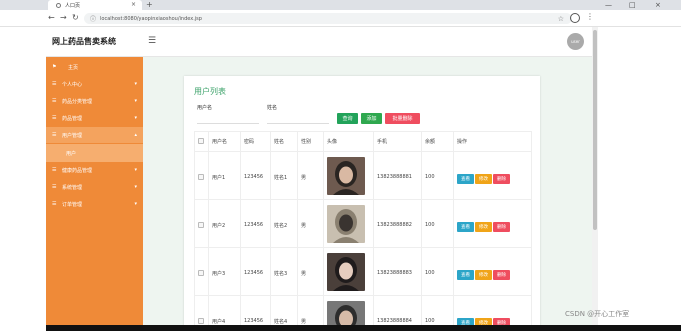  I want to click on name-label: 姓名, so click(272, 108).